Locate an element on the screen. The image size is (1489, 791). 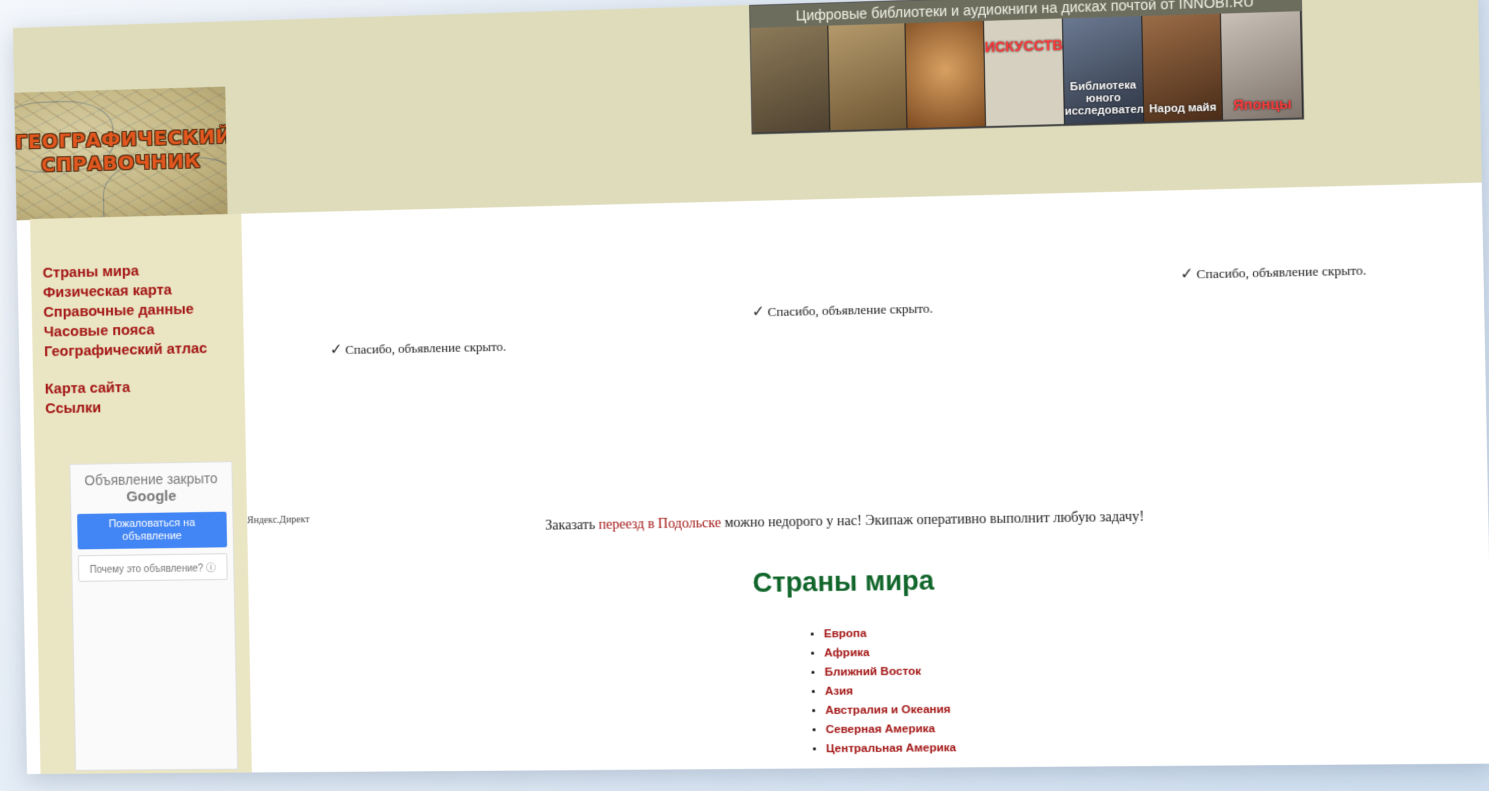
site-logo: ГЕОГРАФИЧЕСКИЙ СПРАВОЧНИК is located at coordinates (121, 153).